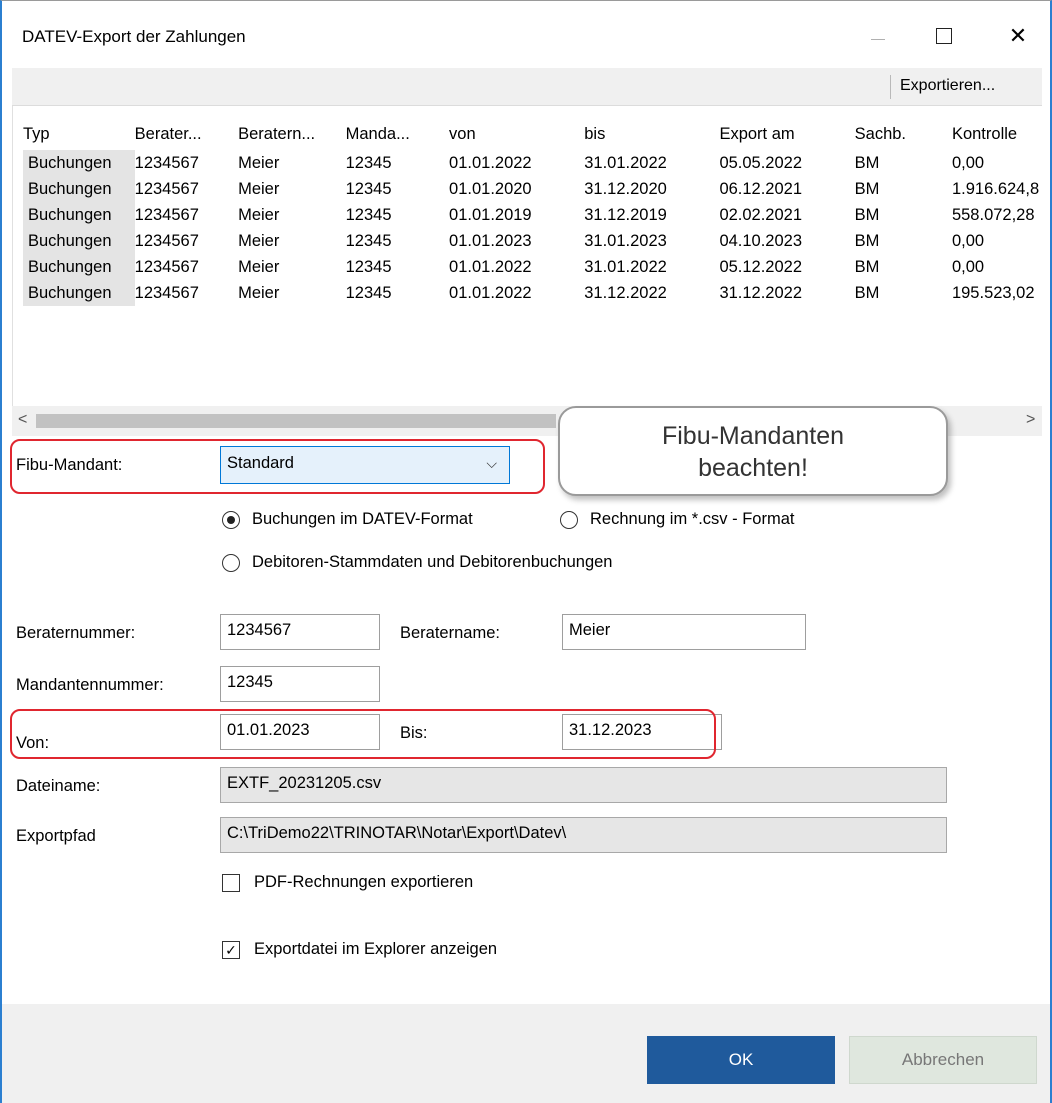 This screenshot has height=1103, width=1052. I want to click on checkmark-icon: ✓, so click(231, 949).